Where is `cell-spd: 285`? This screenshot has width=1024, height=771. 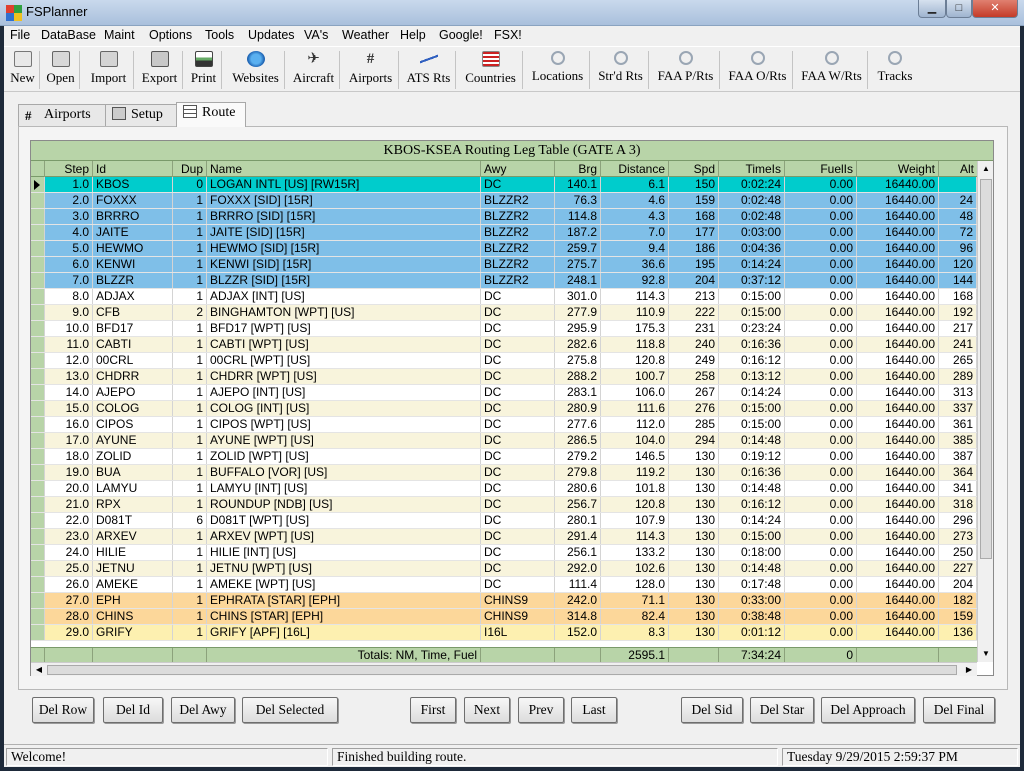 cell-spd: 285 is located at coordinates (694, 424).